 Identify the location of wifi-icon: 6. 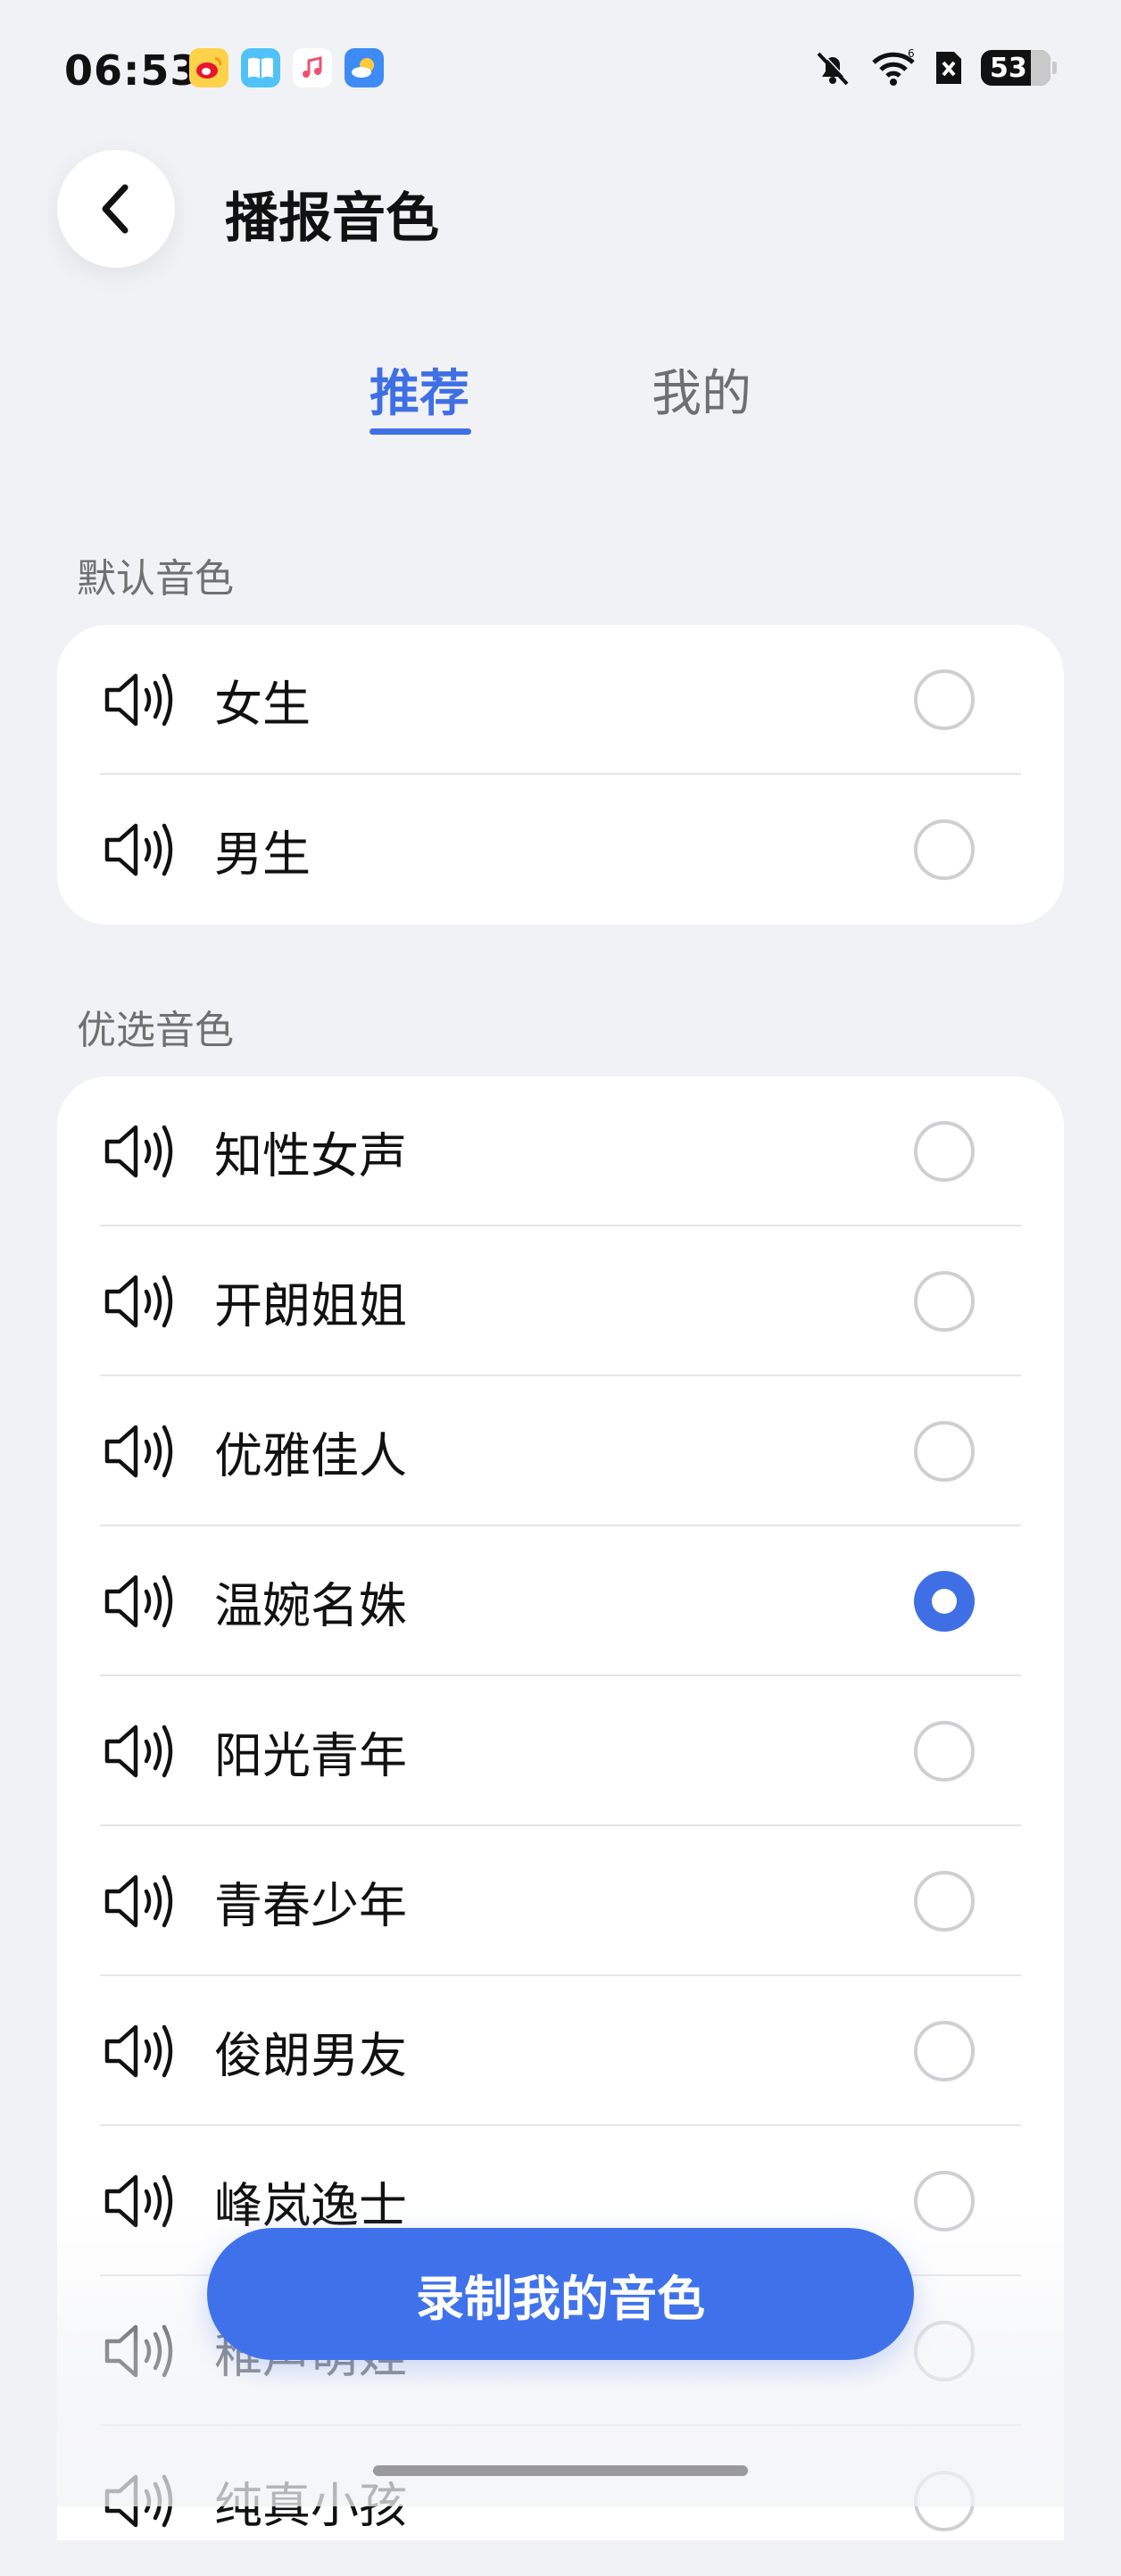
(894, 67).